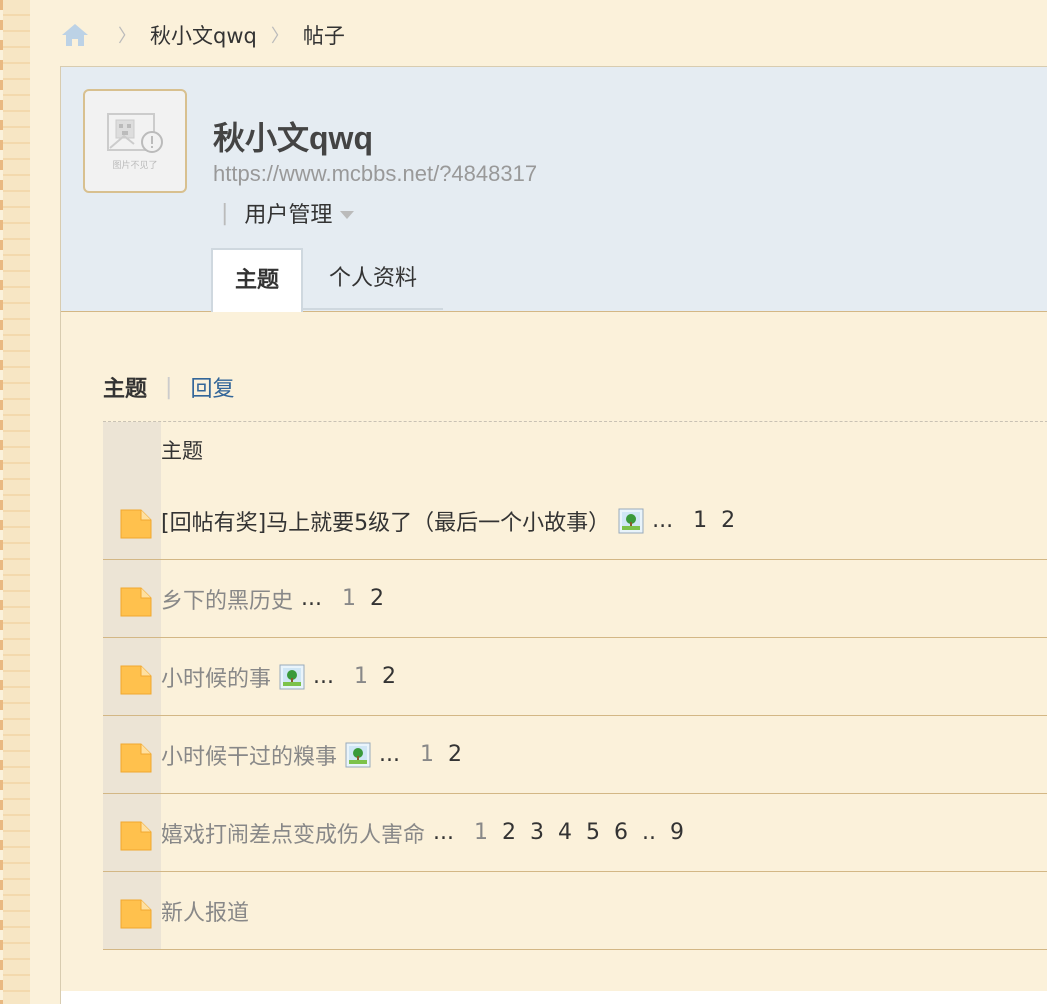  Describe the element at coordinates (182, 451) in the screenshot. I see `list-header: 主题` at that location.